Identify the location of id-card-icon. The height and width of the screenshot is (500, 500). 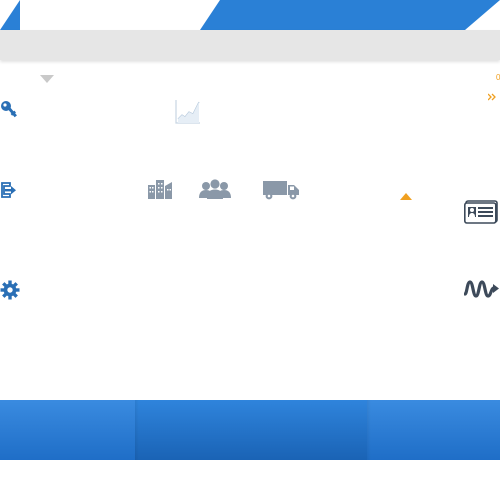
(481, 212).